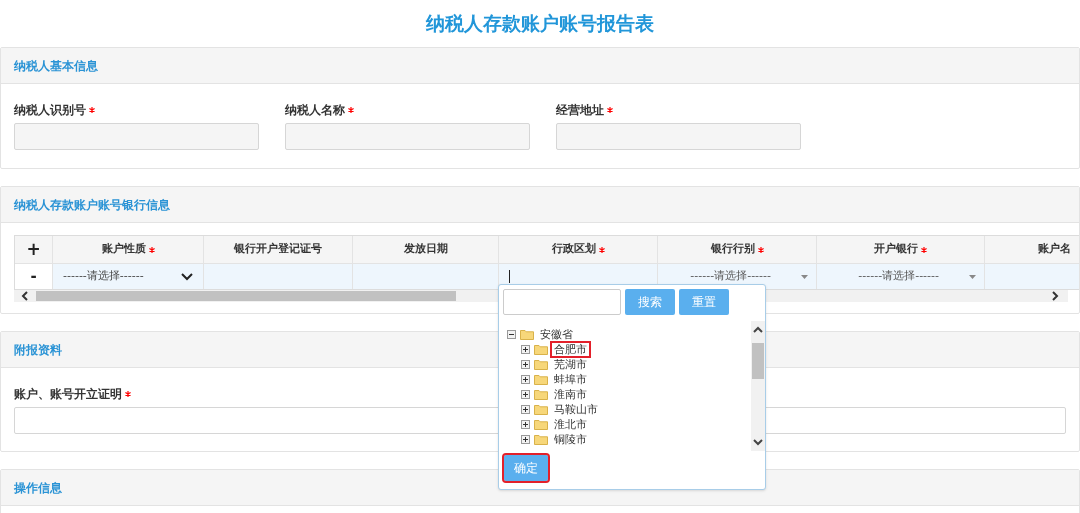 The image size is (1080, 513). What do you see at coordinates (123, 249) in the screenshot?
I see `column-header: 账户性质` at bounding box center [123, 249].